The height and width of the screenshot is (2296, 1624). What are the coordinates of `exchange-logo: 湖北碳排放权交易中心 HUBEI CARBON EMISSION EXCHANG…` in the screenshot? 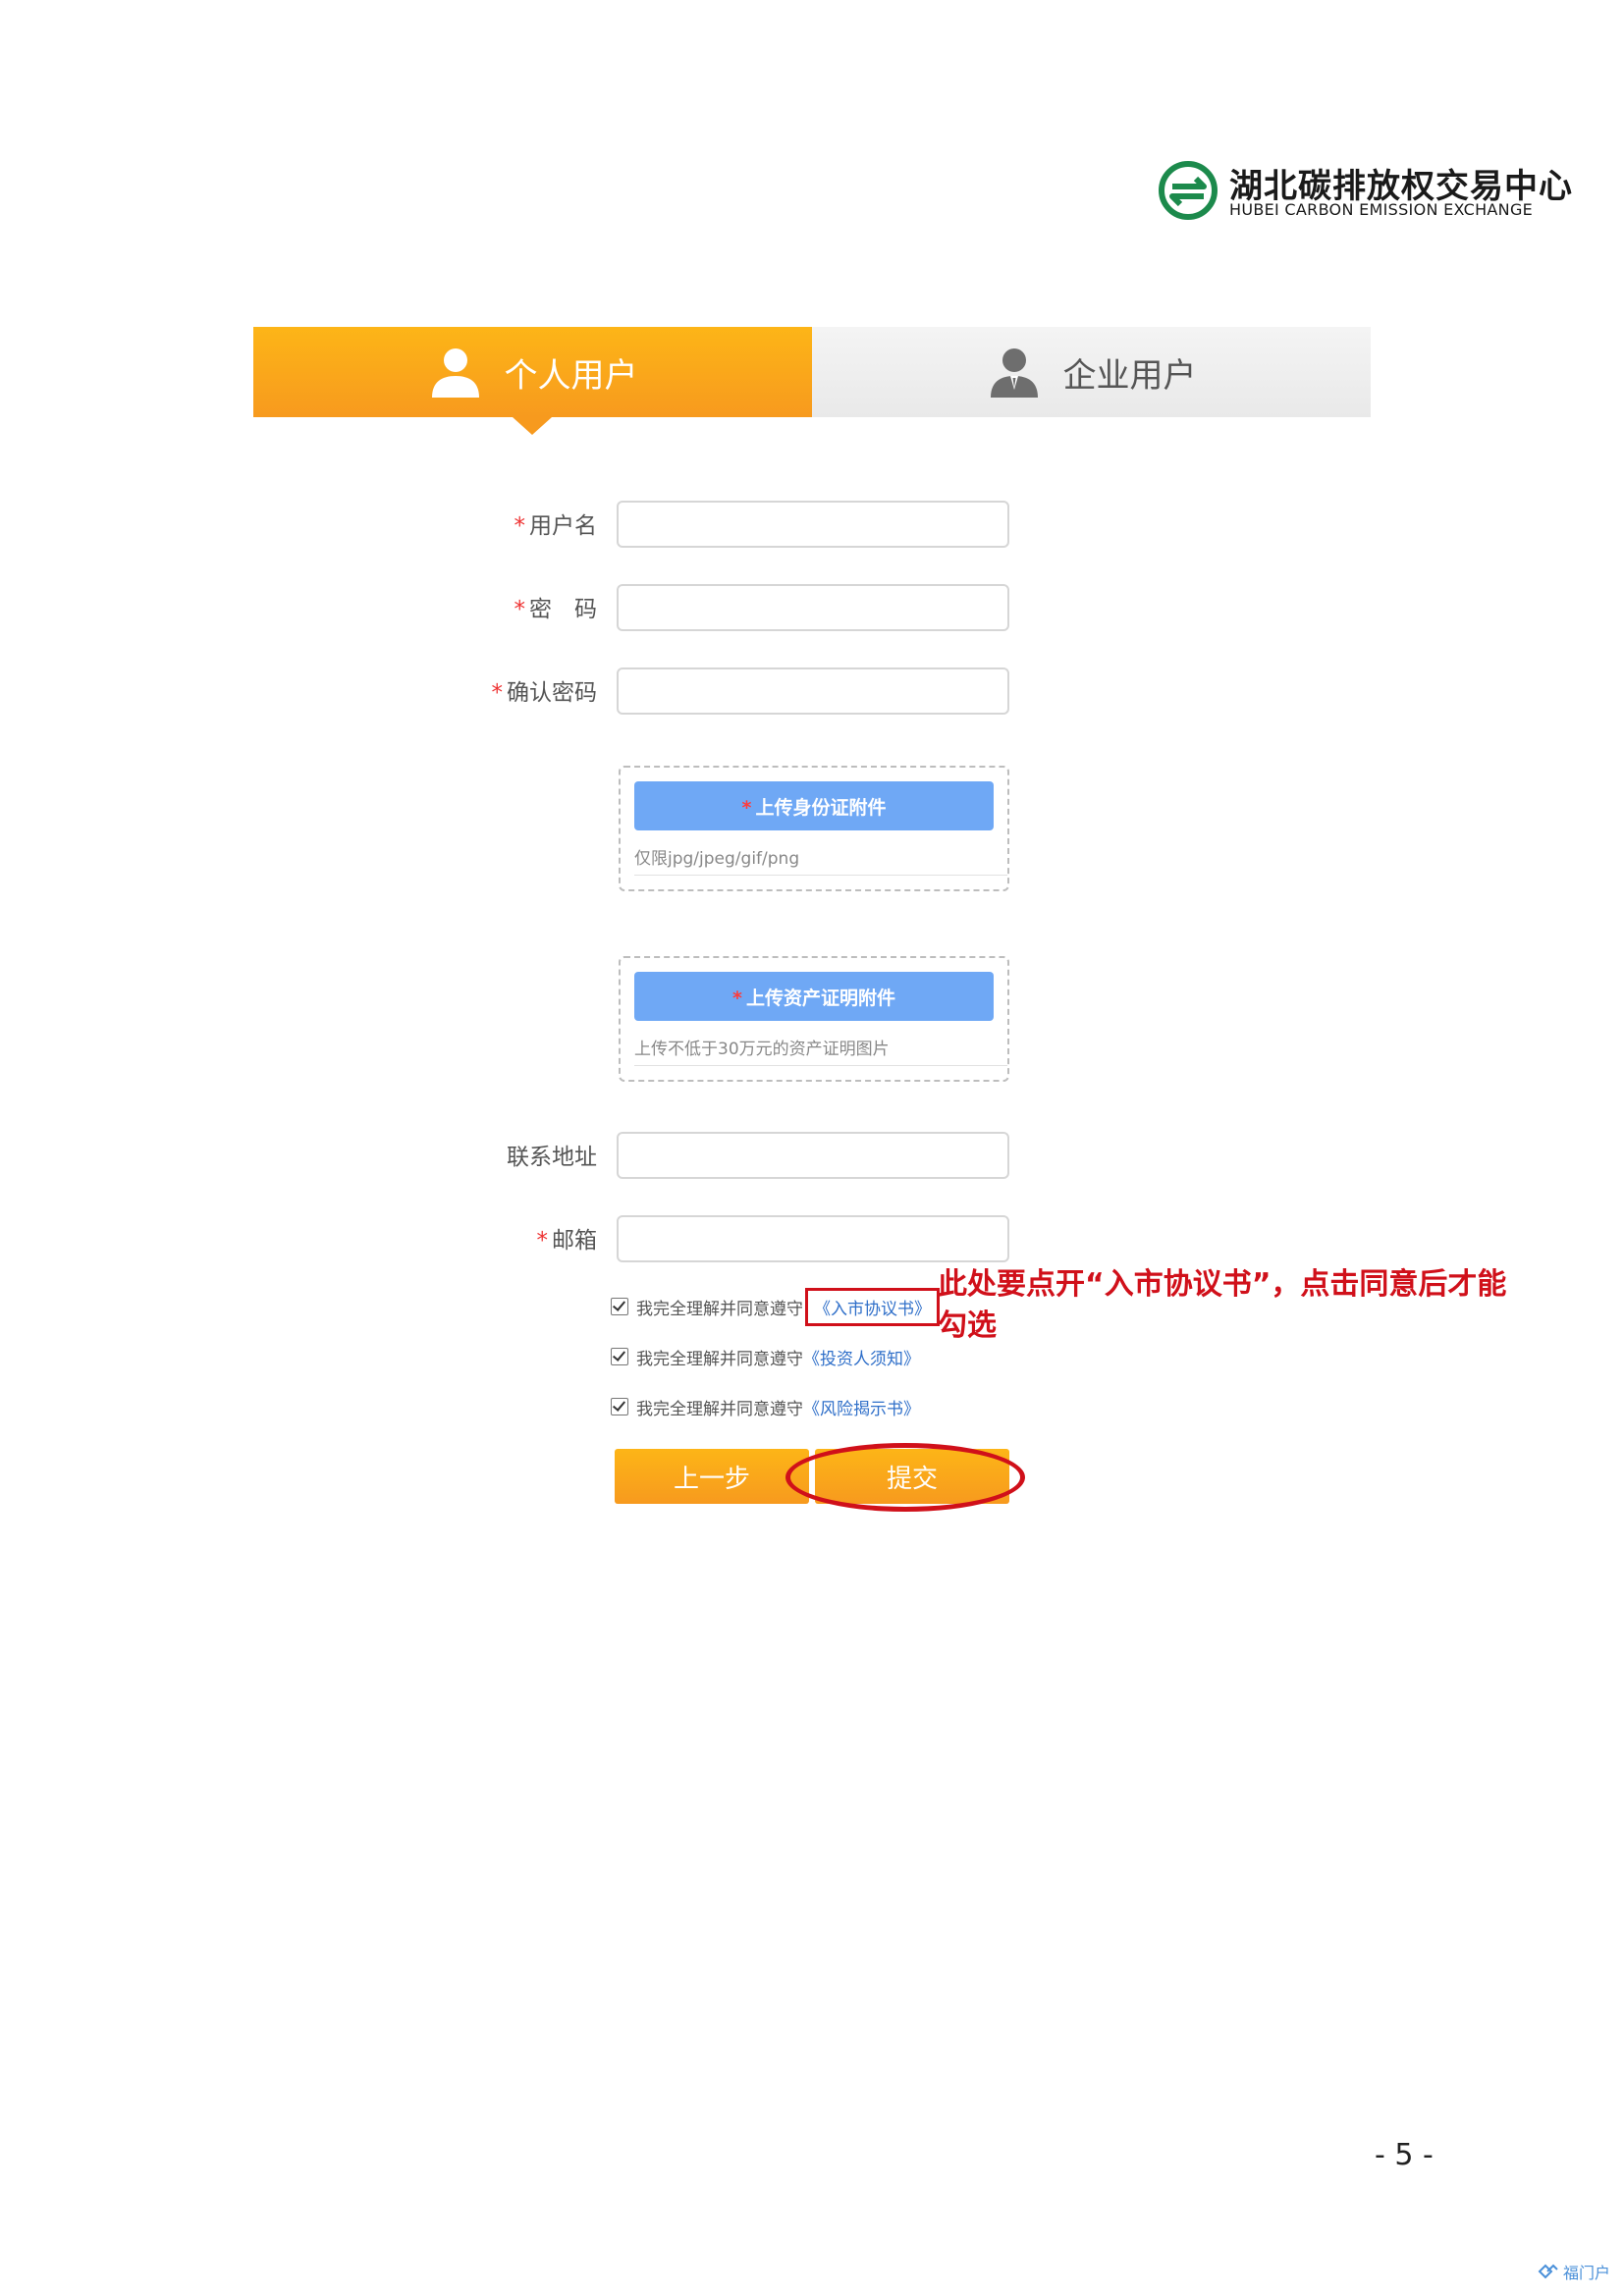 It's located at (1365, 191).